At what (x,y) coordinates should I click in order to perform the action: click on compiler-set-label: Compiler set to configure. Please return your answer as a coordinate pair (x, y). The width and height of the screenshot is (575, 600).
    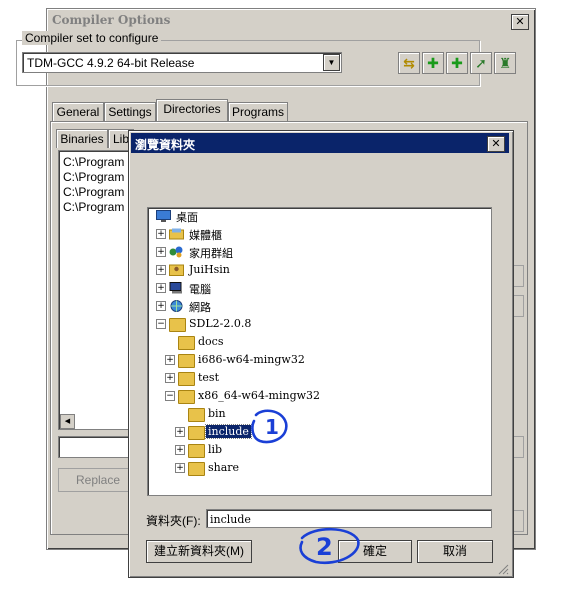
    Looking at the image, I should click on (92, 38).